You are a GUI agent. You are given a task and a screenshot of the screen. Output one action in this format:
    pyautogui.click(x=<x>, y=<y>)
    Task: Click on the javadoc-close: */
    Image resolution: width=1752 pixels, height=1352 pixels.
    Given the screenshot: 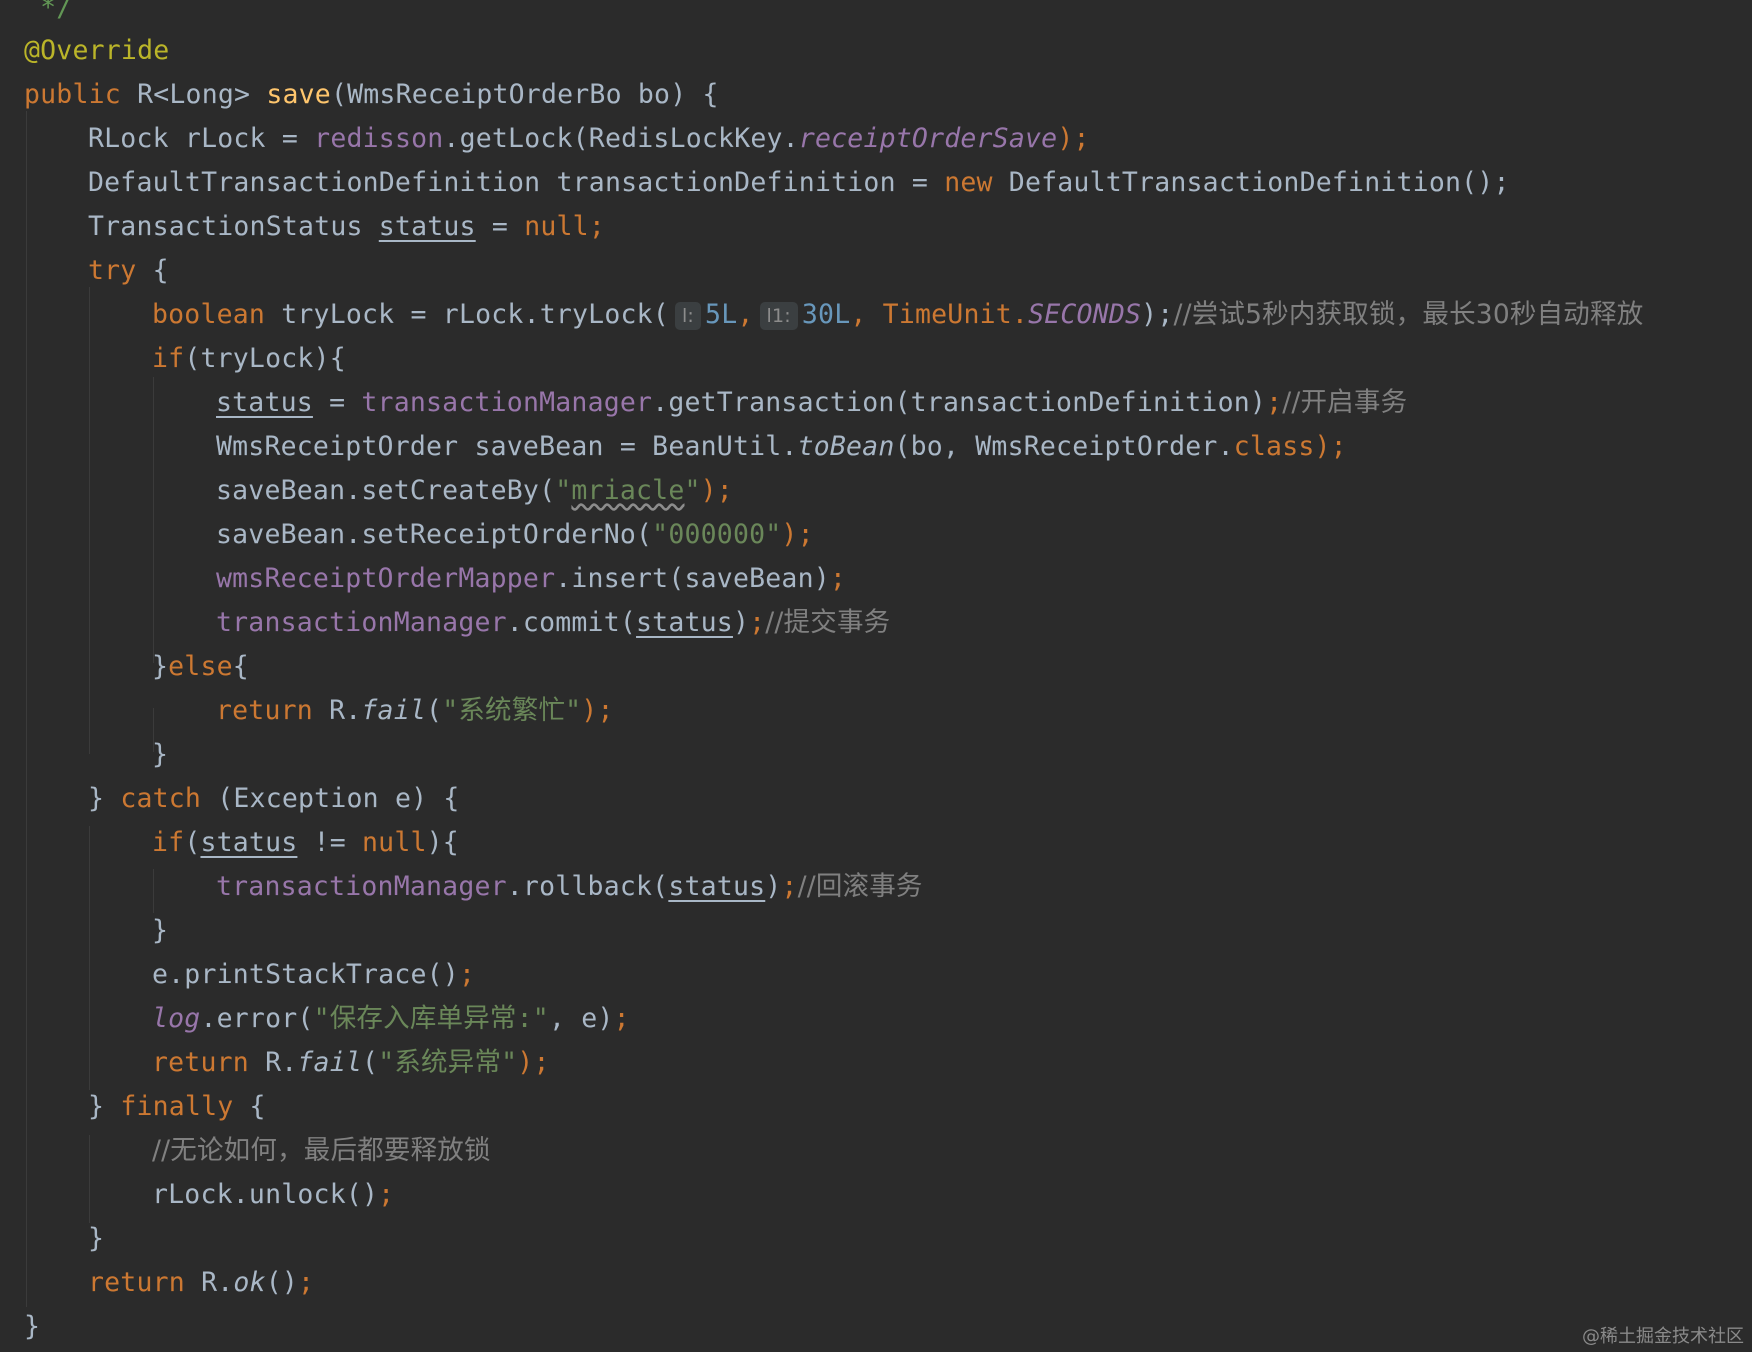 What is the action you would take?
    pyautogui.click(x=48, y=11)
    